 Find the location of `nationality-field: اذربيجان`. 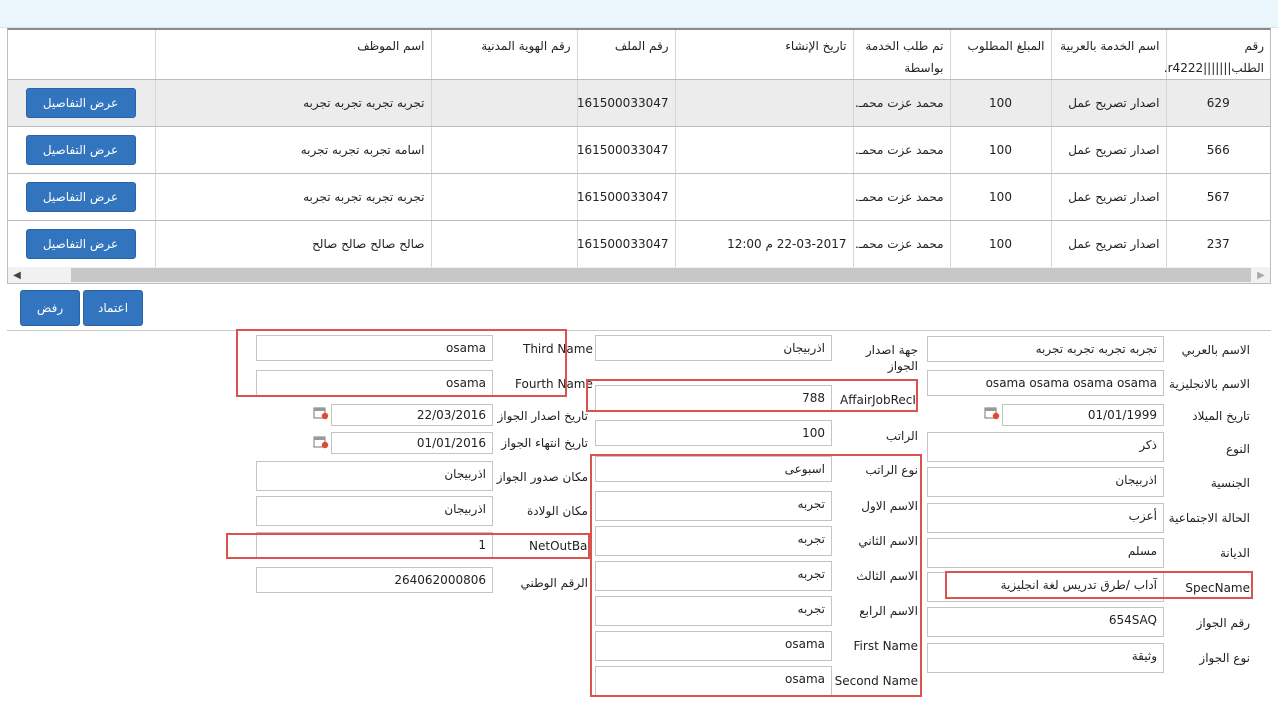

nationality-field: اذربيجان is located at coordinates (1045, 482).